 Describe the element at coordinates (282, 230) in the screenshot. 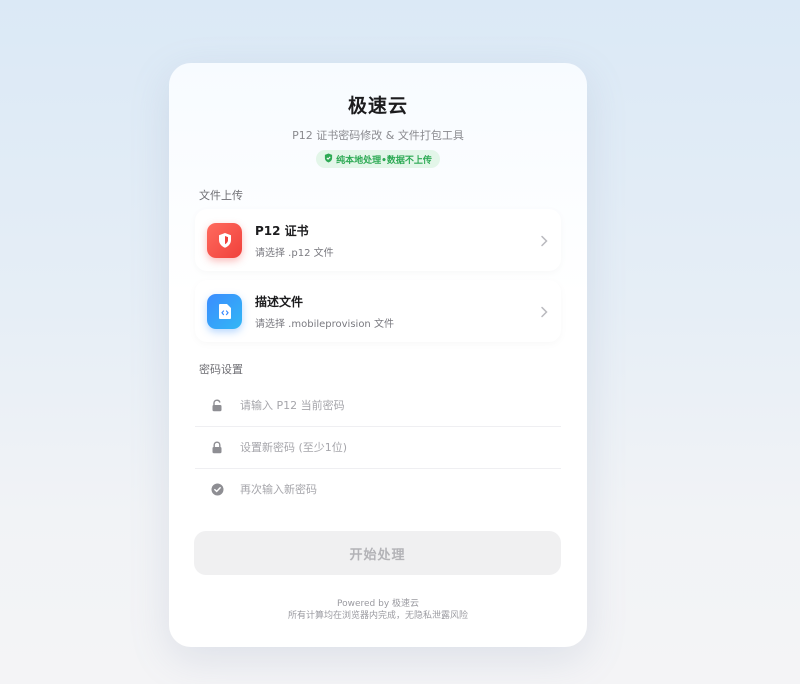

I see `p12-upload-title: P12 证书` at that location.